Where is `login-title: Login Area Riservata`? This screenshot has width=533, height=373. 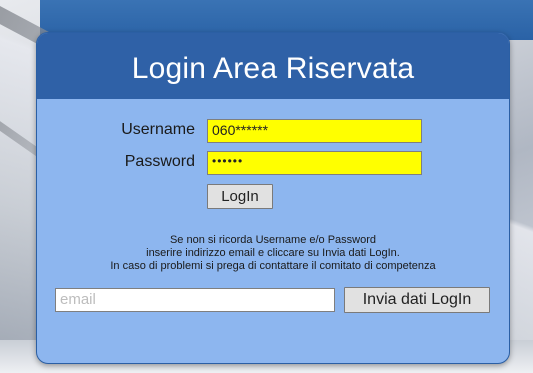
login-title: Login Area Riservata is located at coordinates (273, 68).